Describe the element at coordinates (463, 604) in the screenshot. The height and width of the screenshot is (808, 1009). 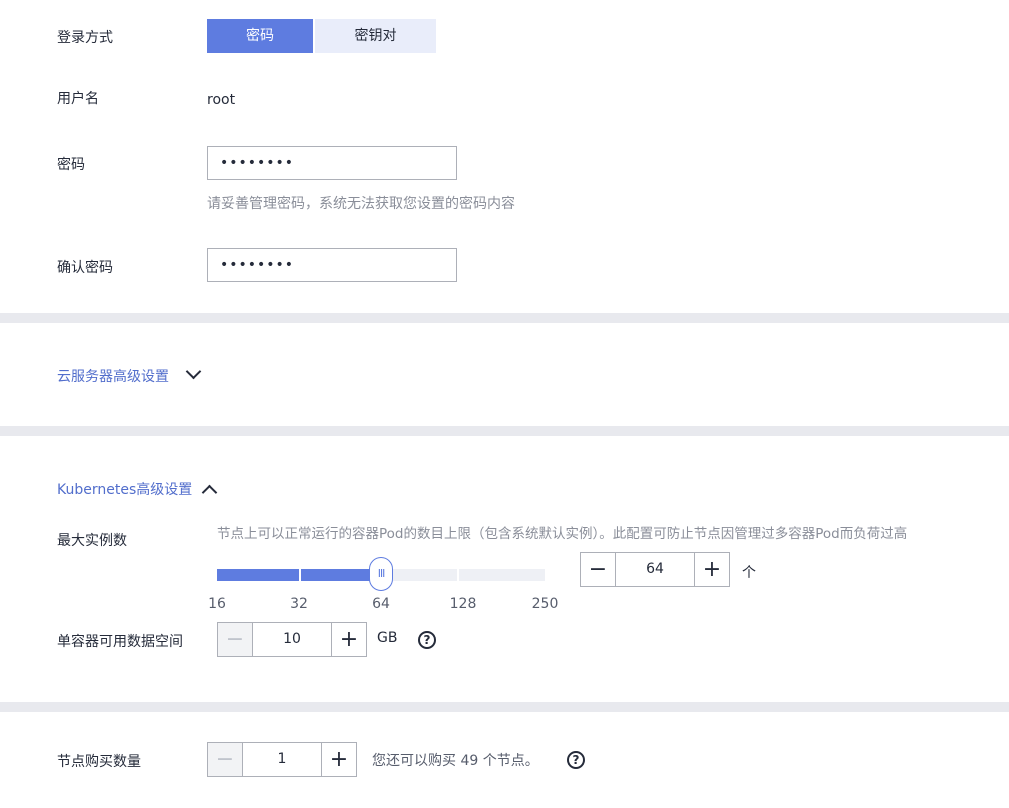
I see `slider-mark: 128` at that location.